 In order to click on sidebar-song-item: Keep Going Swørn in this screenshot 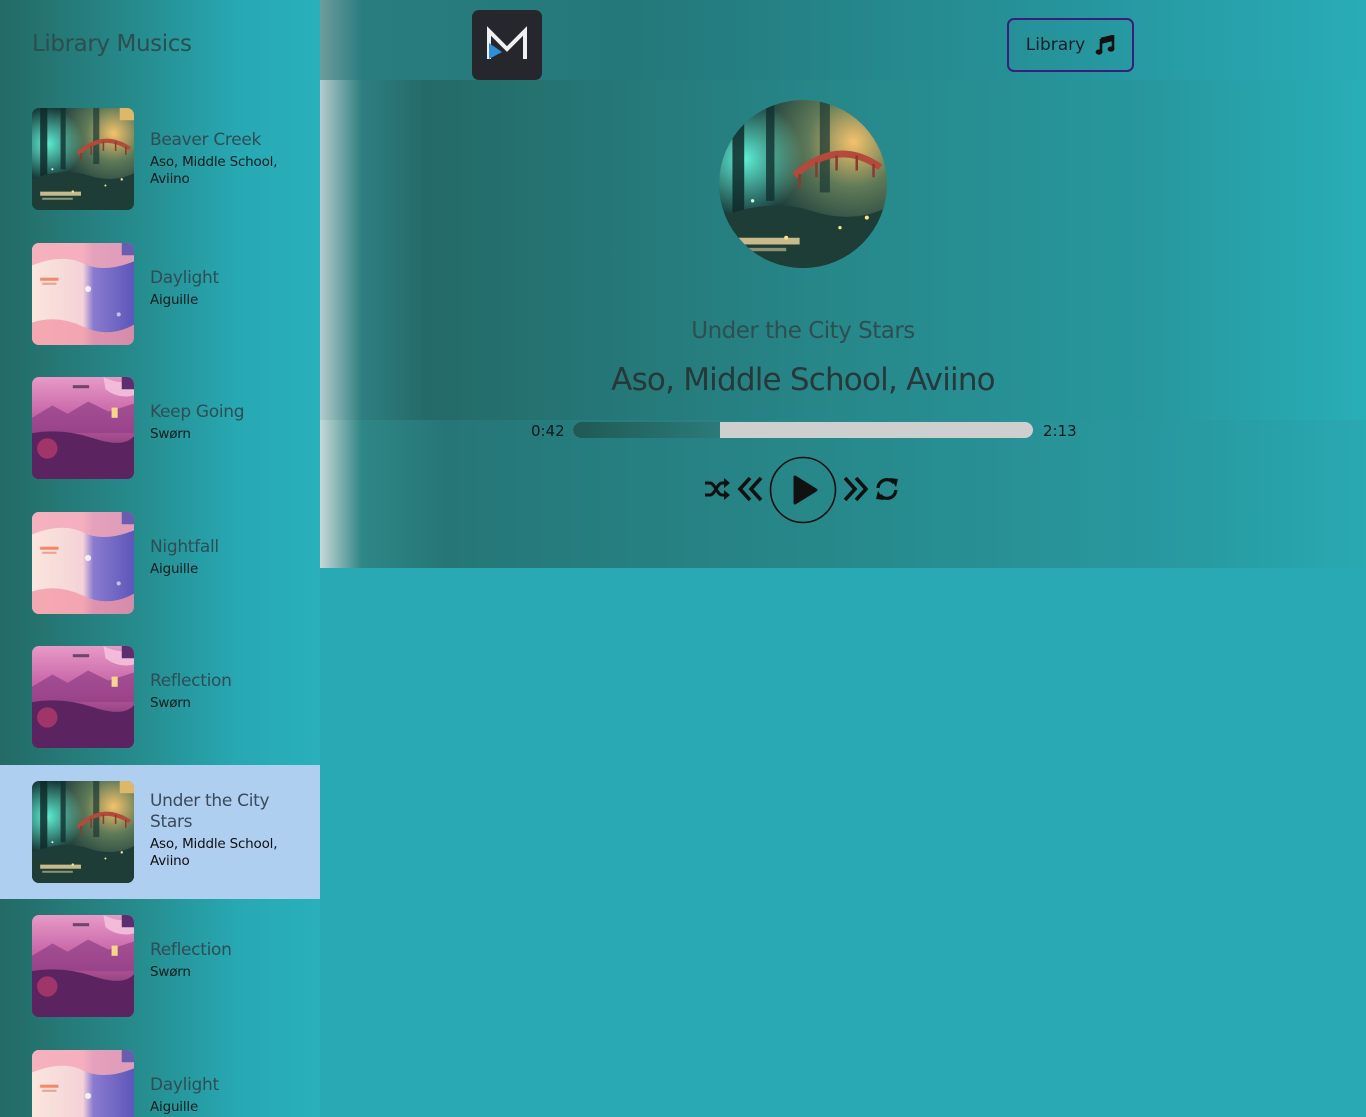, I will do `click(160, 428)`.